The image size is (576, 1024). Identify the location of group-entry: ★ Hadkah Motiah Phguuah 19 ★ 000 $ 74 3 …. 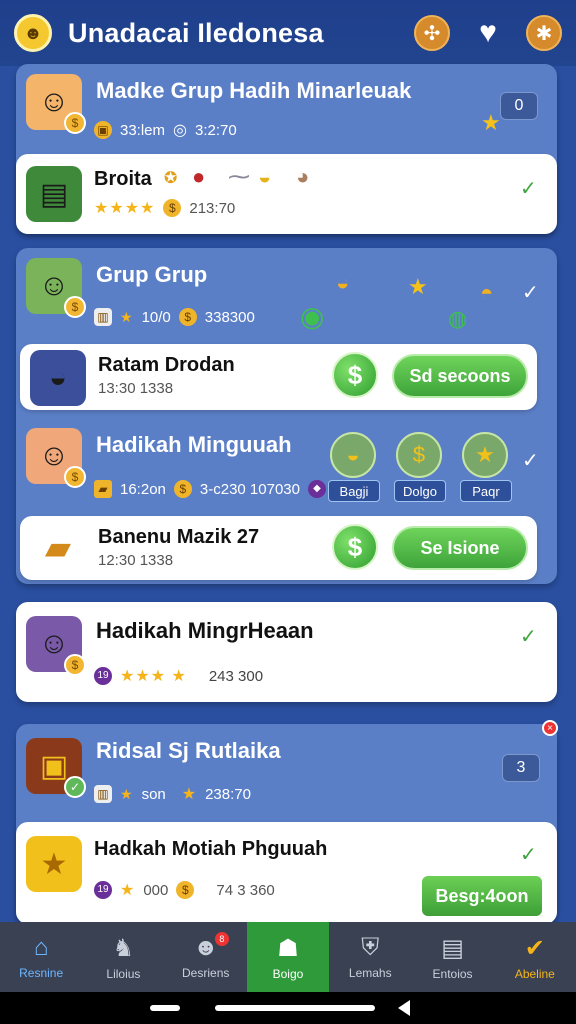
(286, 873).